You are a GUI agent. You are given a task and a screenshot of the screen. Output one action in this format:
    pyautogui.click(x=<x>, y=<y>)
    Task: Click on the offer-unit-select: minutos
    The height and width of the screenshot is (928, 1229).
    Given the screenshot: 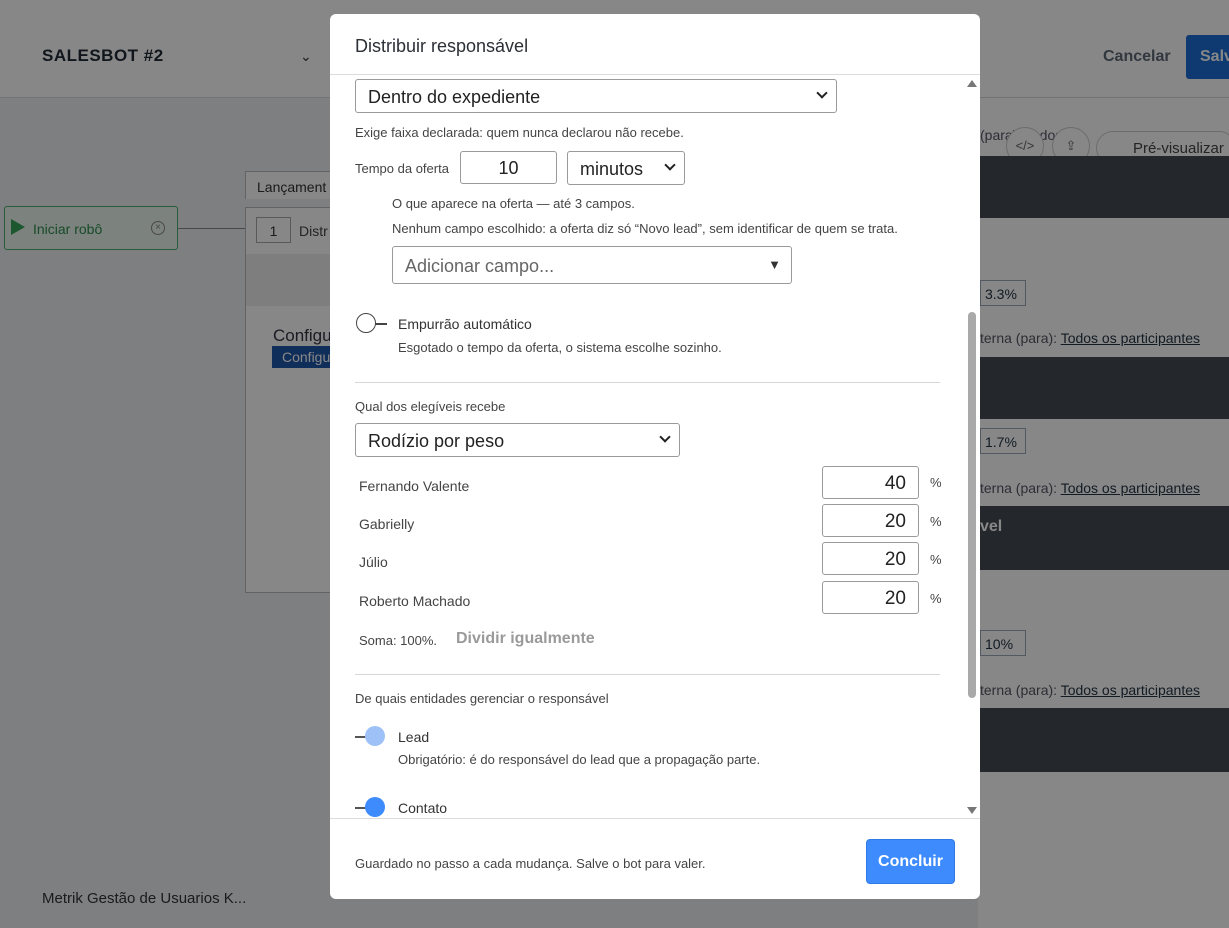 What is the action you would take?
    pyautogui.click(x=626, y=168)
    